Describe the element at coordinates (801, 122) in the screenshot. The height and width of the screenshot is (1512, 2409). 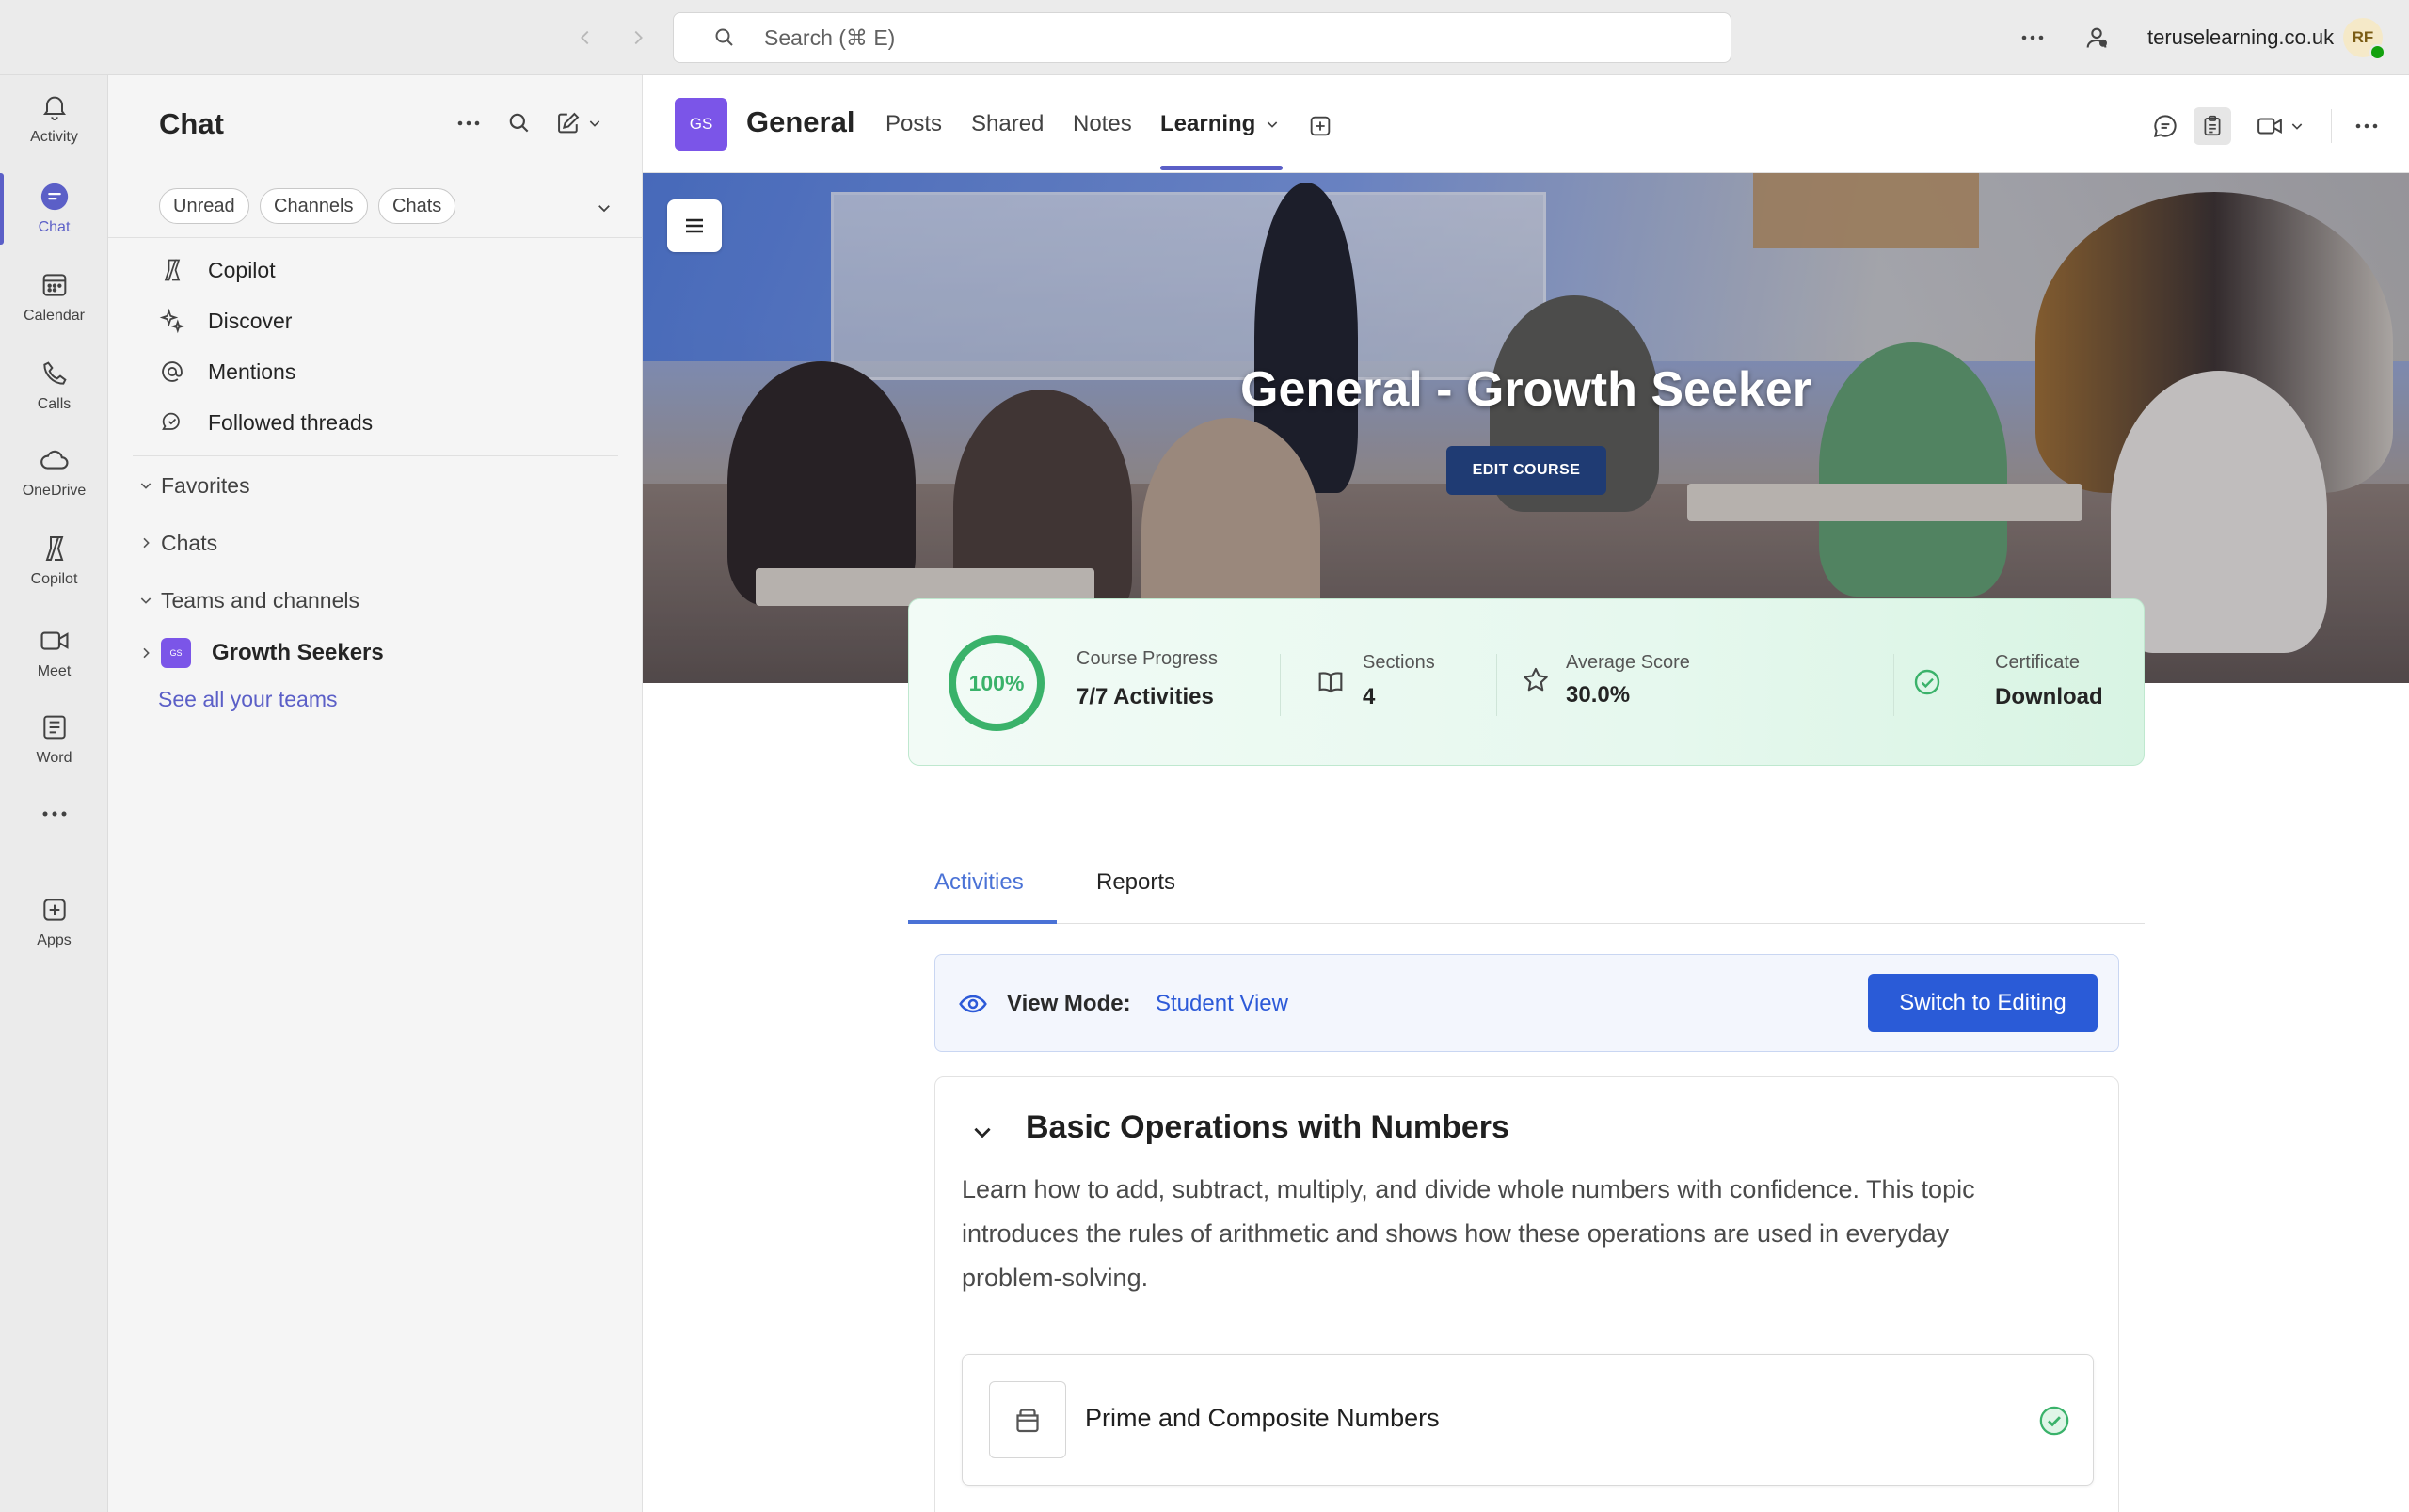
I see `channel-name: General` at that location.